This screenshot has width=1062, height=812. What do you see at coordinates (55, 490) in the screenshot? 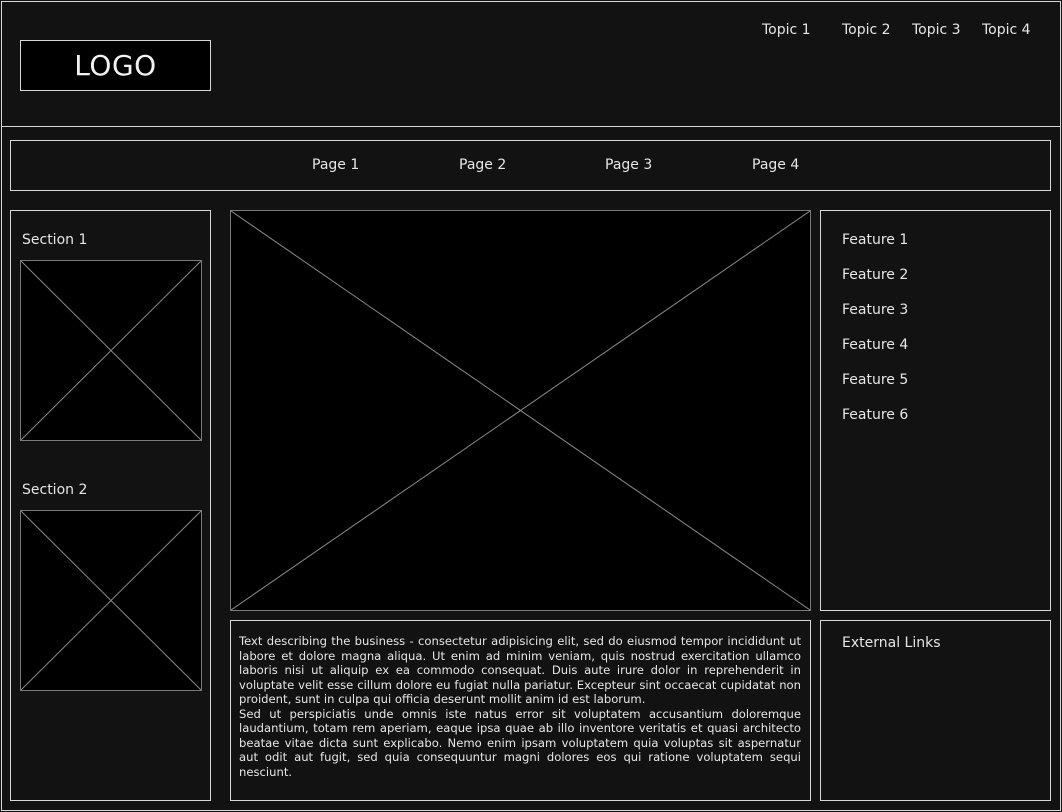
I see `section-title-2: Section 2` at bounding box center [55, 490].